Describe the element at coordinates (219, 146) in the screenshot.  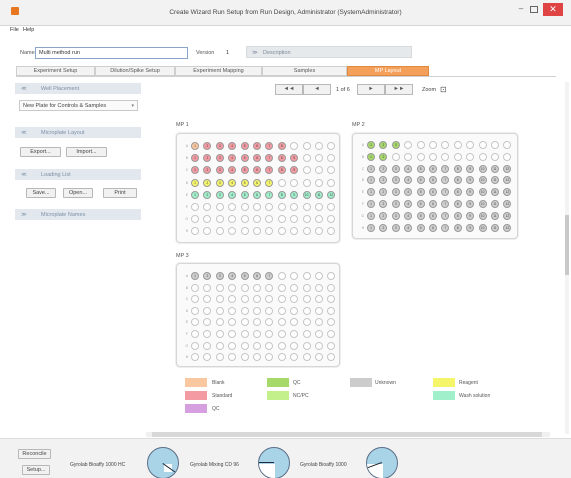
I see `plate-well: 3` at that location.